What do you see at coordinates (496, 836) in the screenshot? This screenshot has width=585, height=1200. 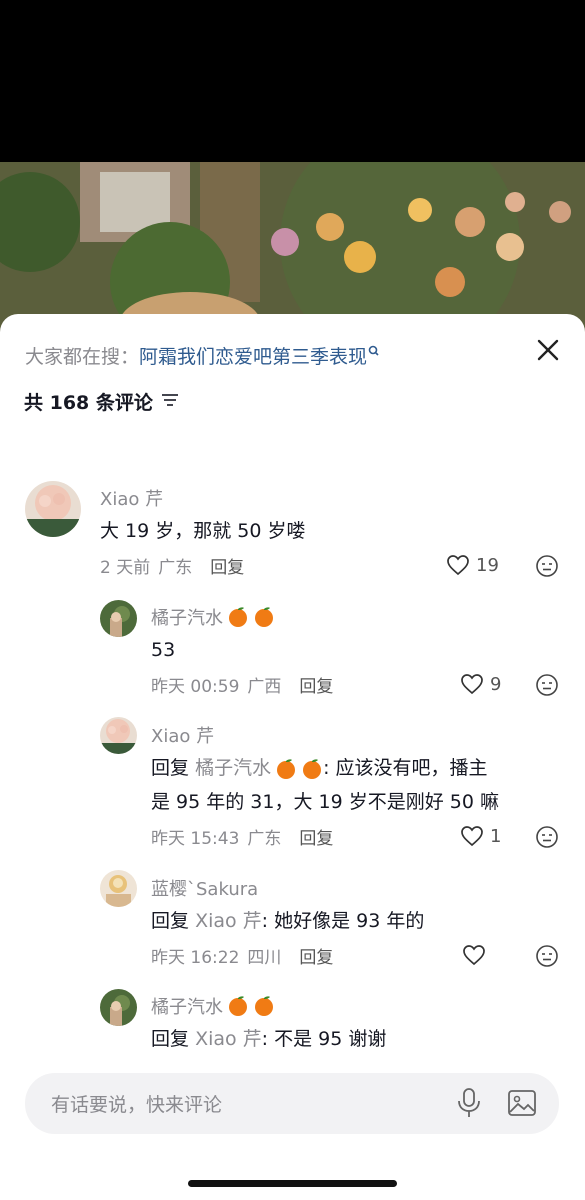 I see `like-count: 1` at bounding box center [496, 836].